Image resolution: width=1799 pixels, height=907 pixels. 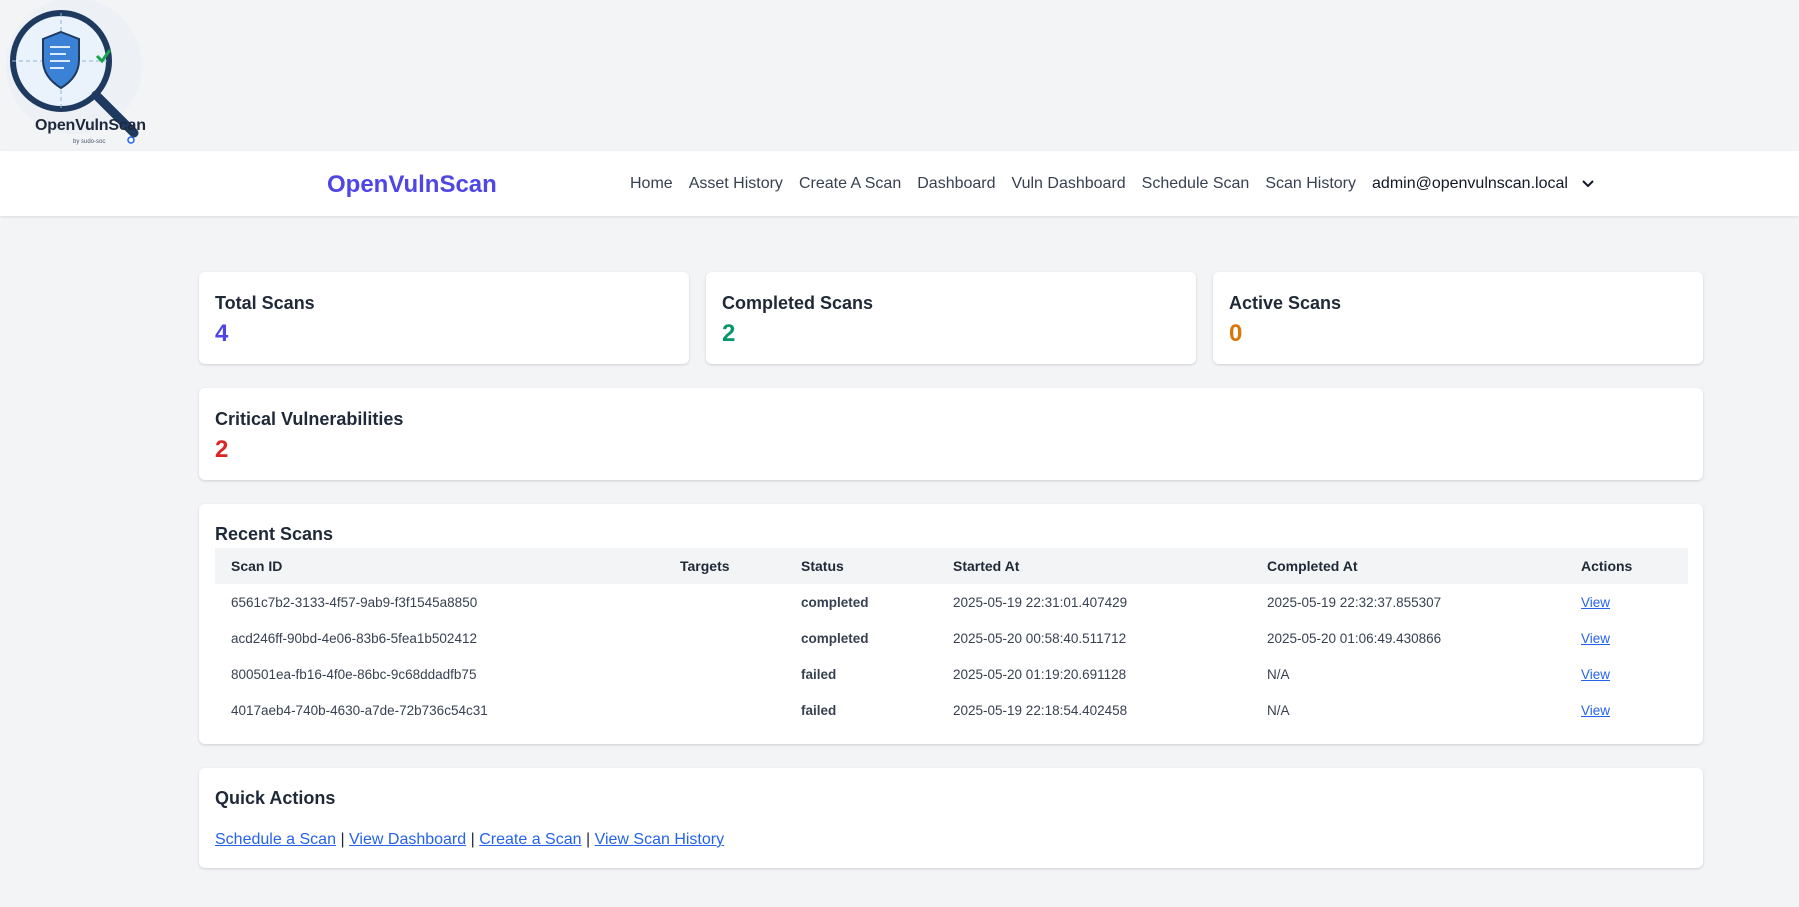 I want to click on column-header: Targets, so click(x=705, y=566).